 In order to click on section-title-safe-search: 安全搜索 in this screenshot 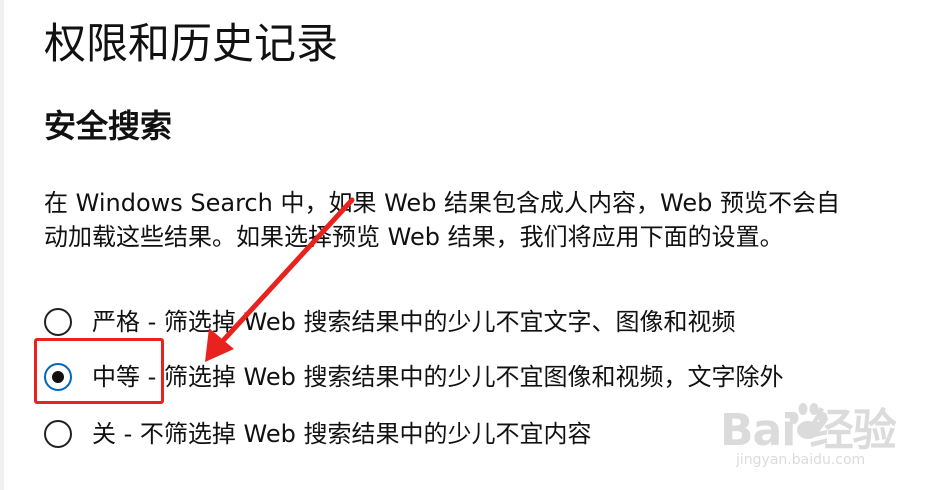, I will do `click(108, 126)`.